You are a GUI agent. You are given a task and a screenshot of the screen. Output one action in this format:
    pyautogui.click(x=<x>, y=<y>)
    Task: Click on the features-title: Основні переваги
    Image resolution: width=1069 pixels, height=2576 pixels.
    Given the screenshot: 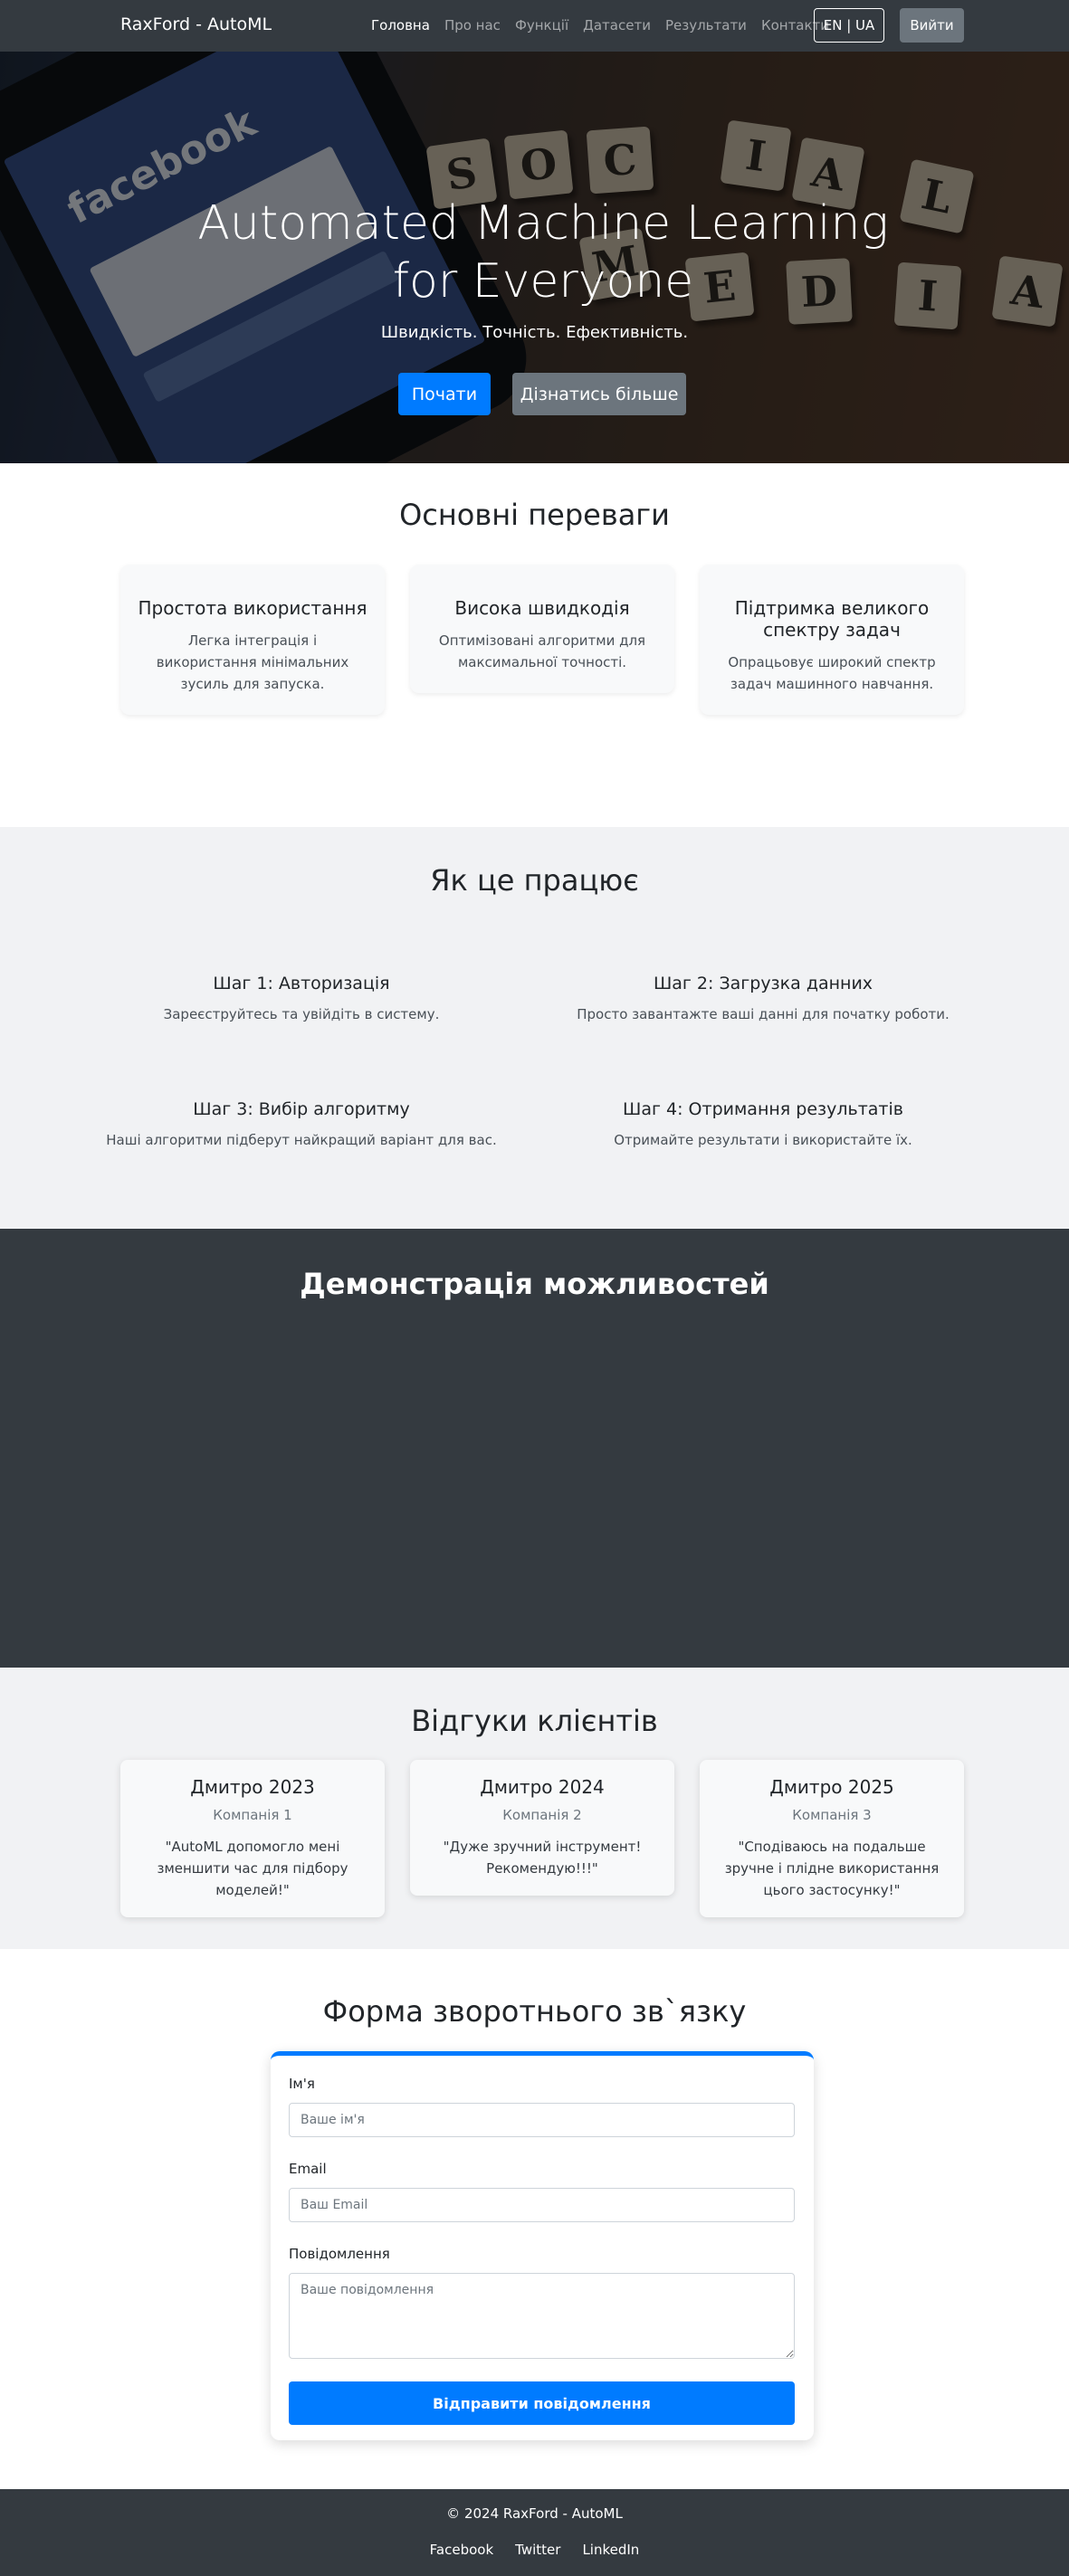 What is the action you would take?
    pyautogui.click(x=534, y=515)
    